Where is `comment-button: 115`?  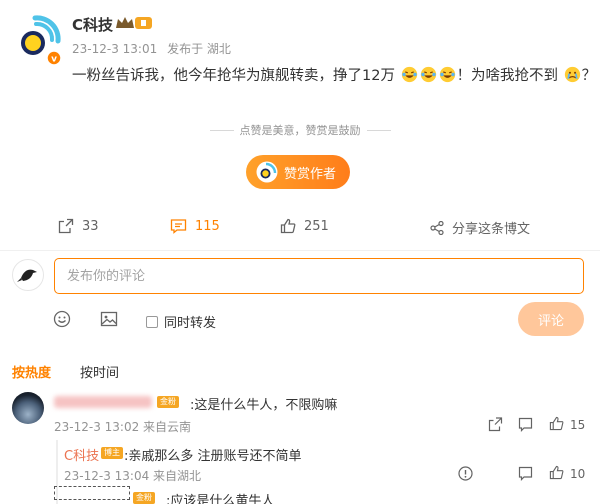
comment-button: 115 is located at coordinates (195, 226).